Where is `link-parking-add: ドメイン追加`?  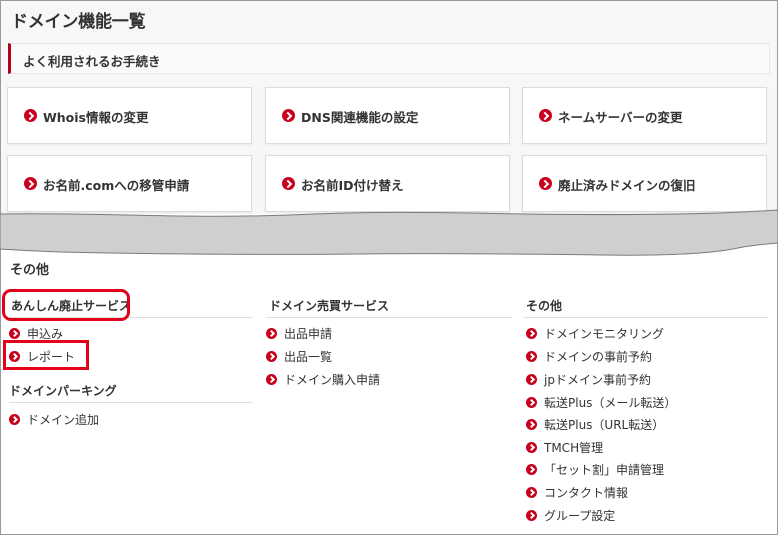
link-parking-add: ドメイン追加 is located at coordinates (54, 419).